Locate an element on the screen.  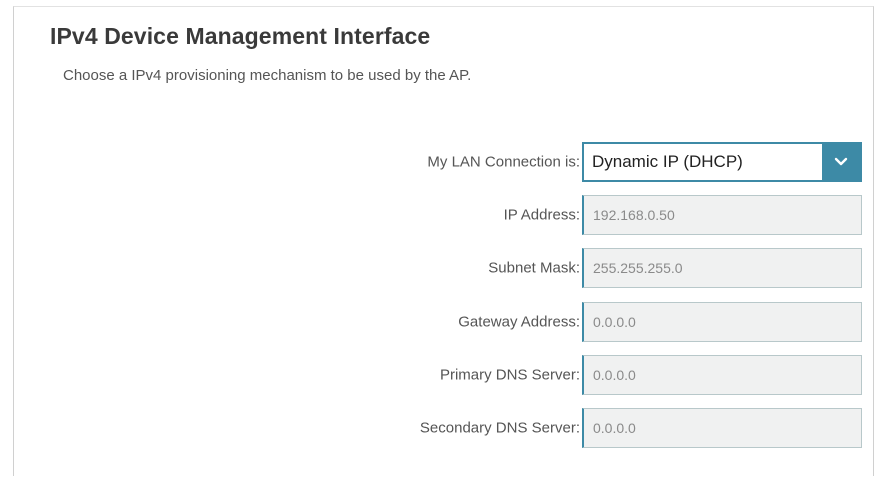
subnet-mask-label: Subnet Mask: is located at coordinates (534, 268).